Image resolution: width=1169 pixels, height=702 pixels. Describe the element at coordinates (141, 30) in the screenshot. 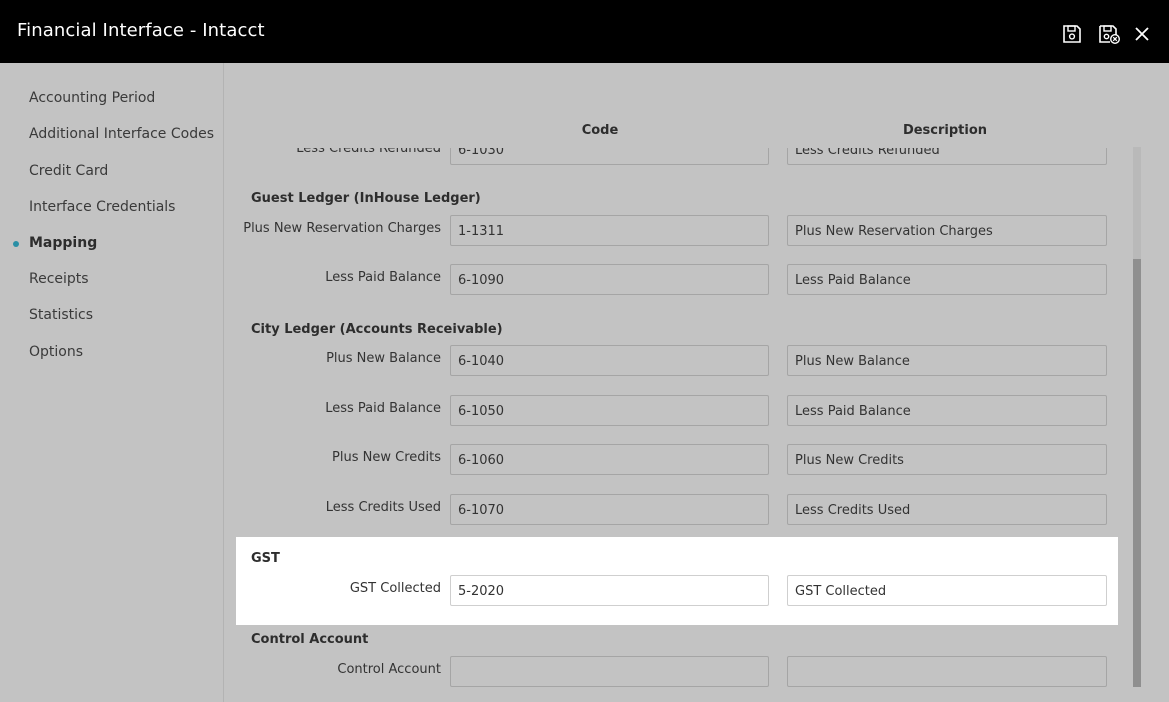

I see `window-title: Financial Interface - Intacct` at that location.